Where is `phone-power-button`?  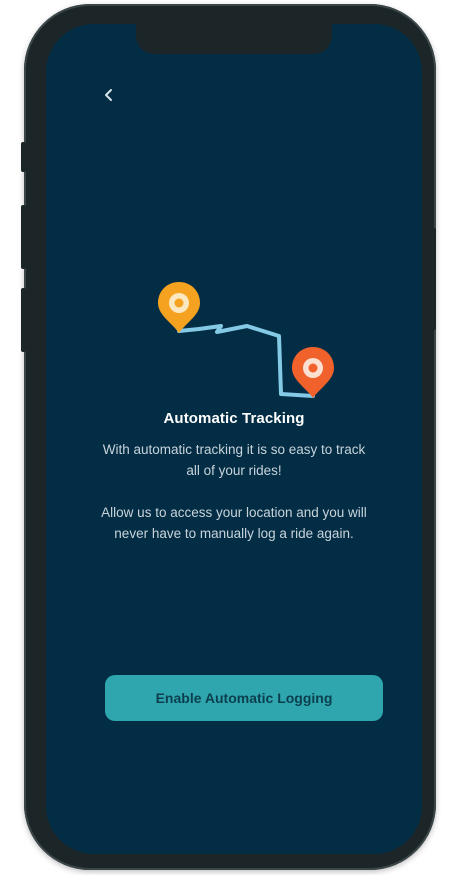
phone-power-button is located at coordinates (433, 279).